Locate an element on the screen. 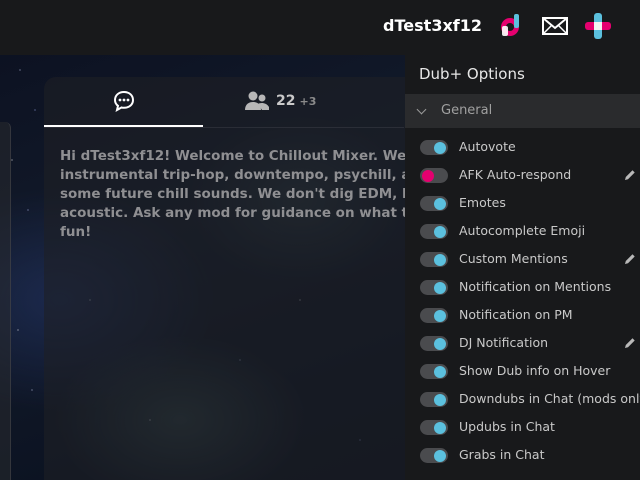 Image resolution: width=640 pixels, height=480 pixels. tab-chat is located at coordinates (123, 102).